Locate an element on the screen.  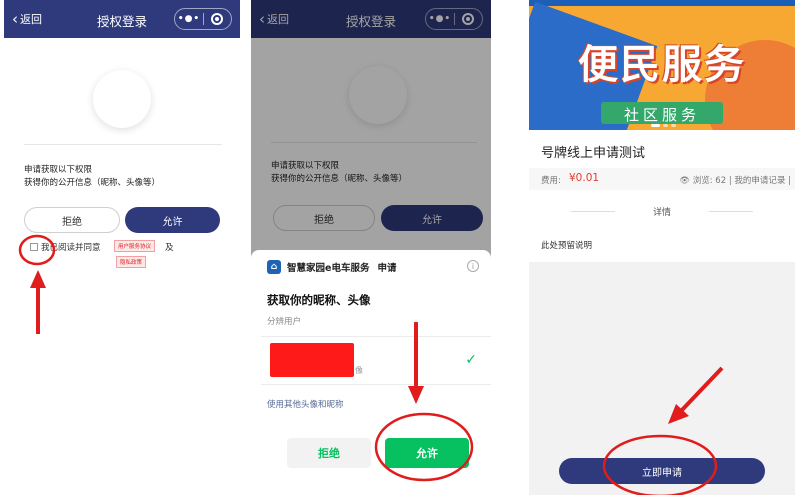
permission-detail: 获得你的公开信息（昵称、头像等） is located at coordinates (92, 183).